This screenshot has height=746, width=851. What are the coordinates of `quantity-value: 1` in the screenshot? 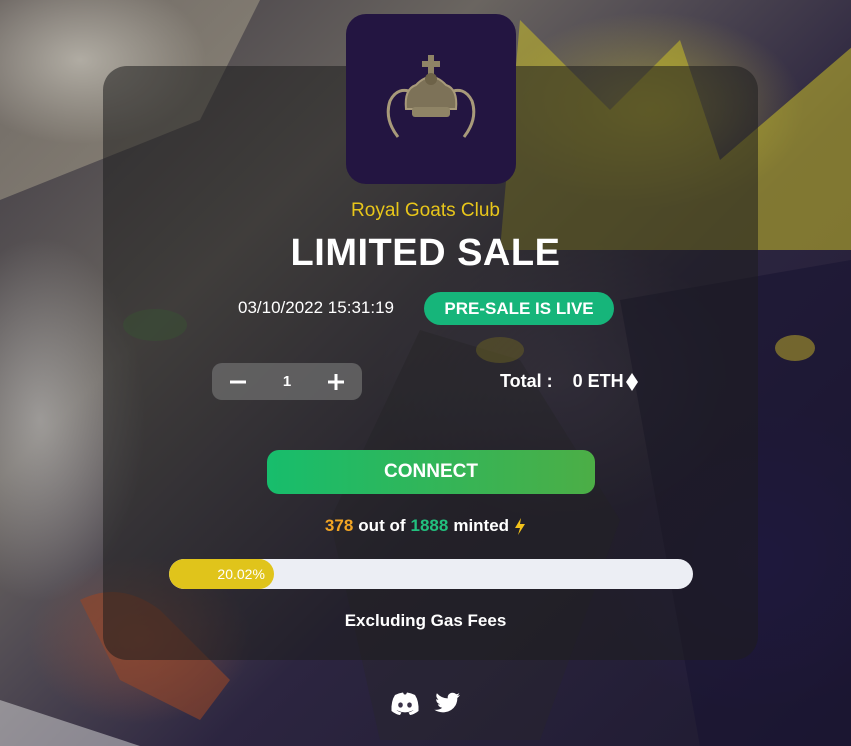 It's located at (287, 381).